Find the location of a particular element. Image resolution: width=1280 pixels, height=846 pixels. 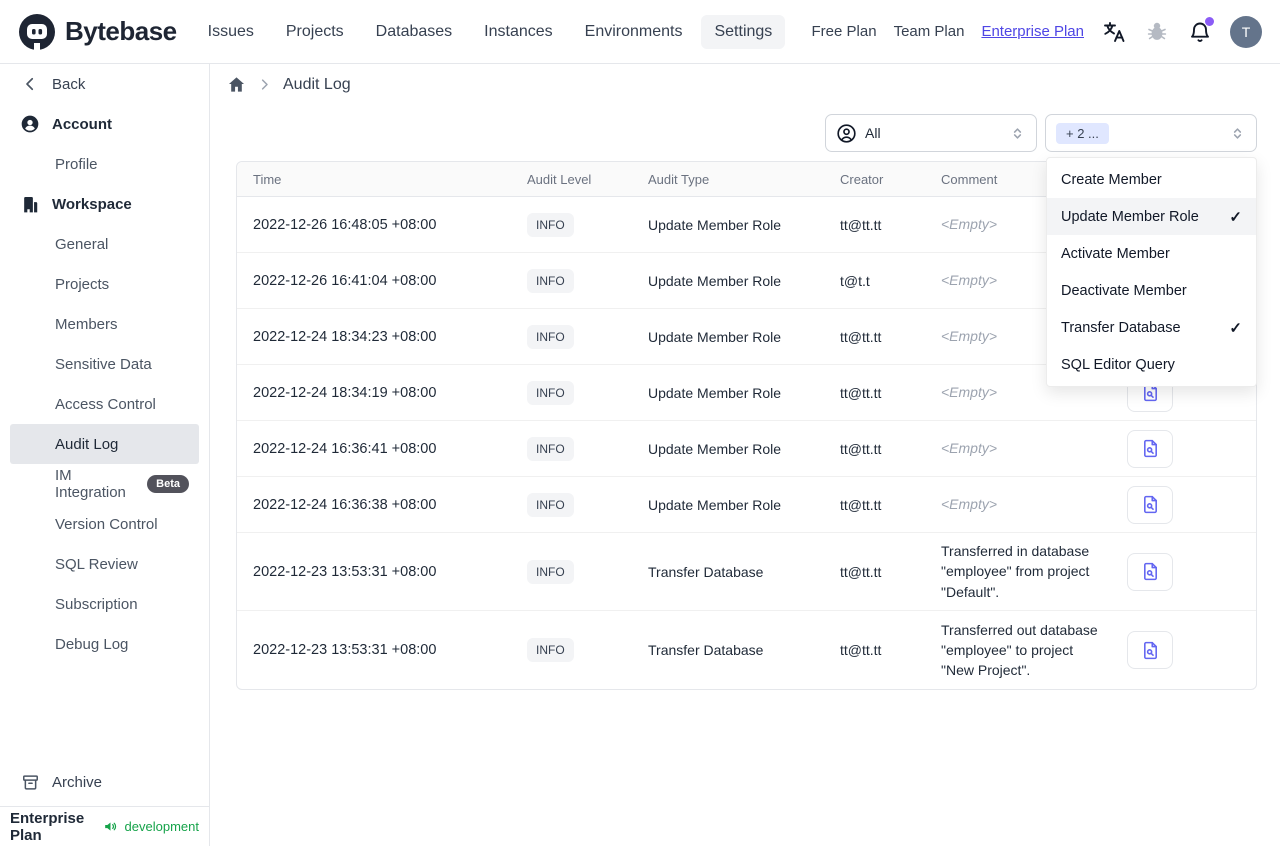

sidebar-item-general: General is located at coordinates (104, 244).